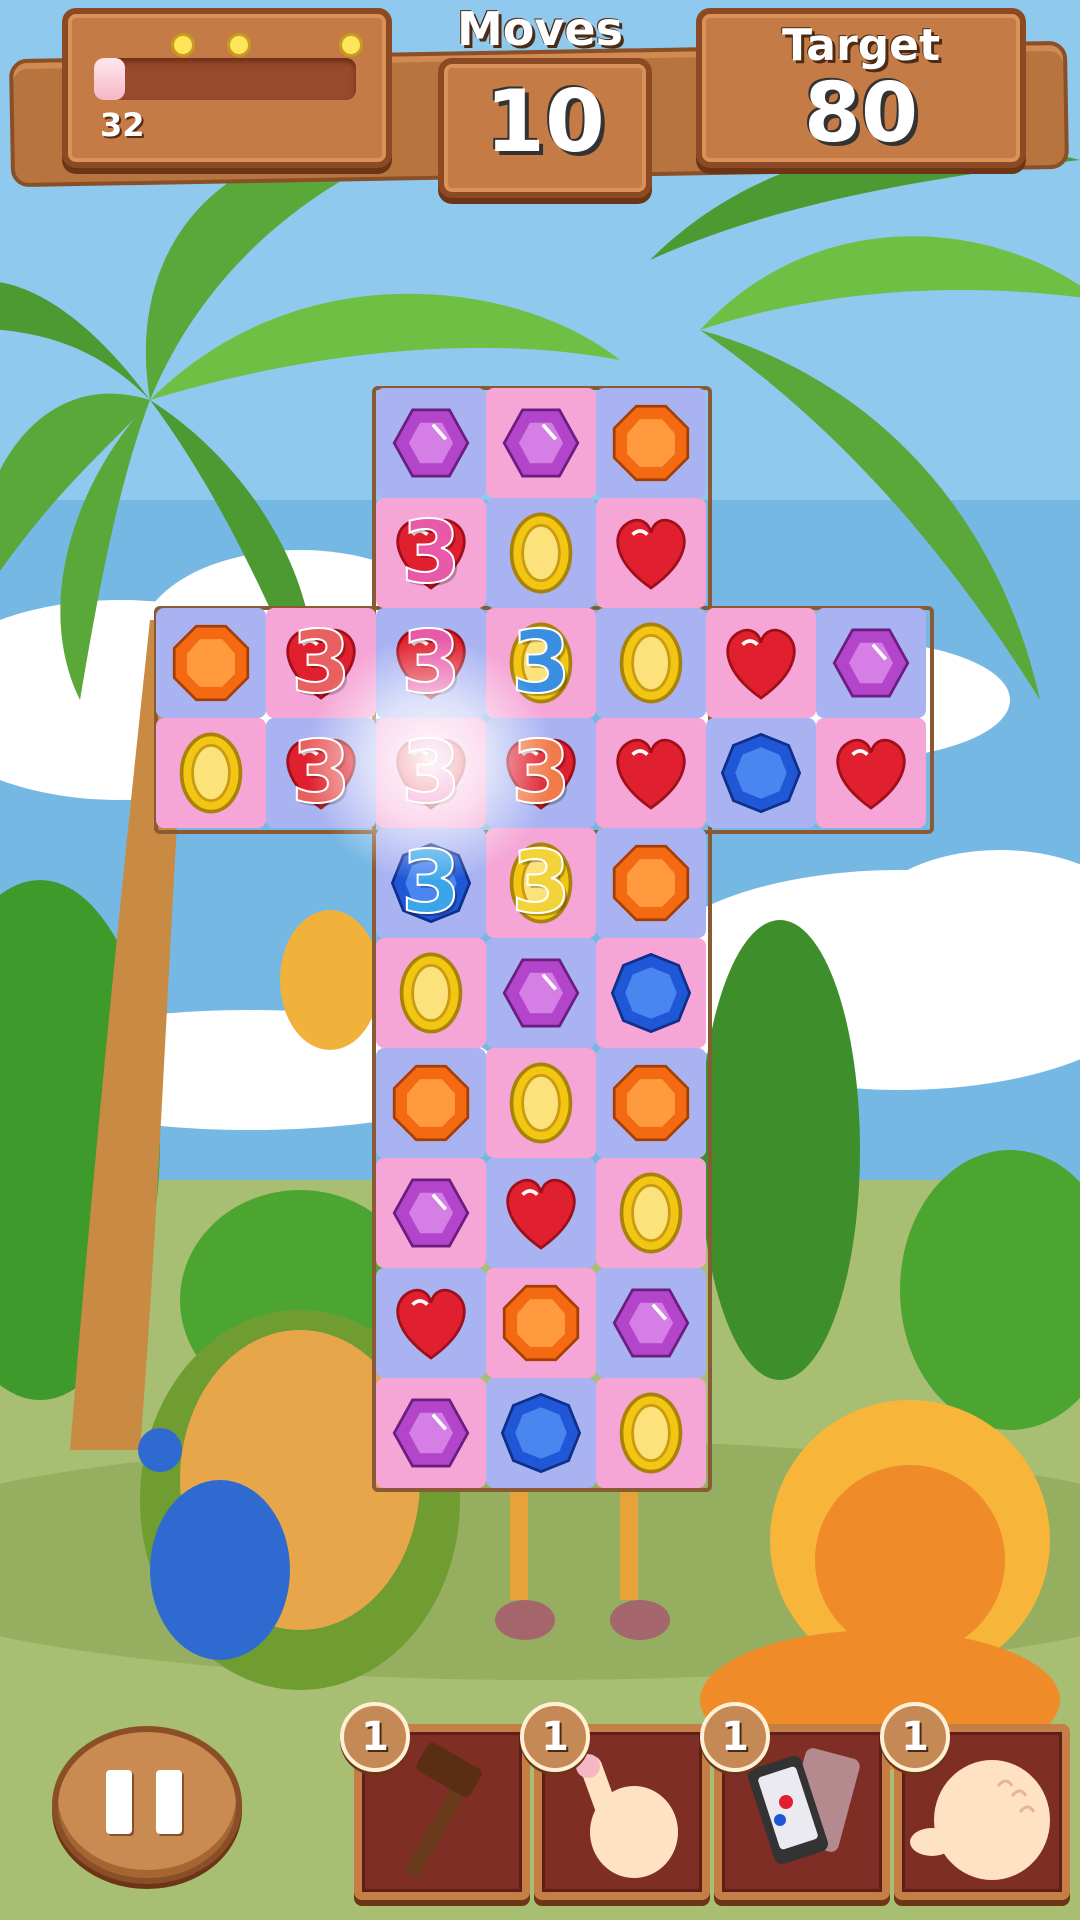 This screenshot has height=1920, width=1080. I want to click on target-value: 80, so click(861, 113).